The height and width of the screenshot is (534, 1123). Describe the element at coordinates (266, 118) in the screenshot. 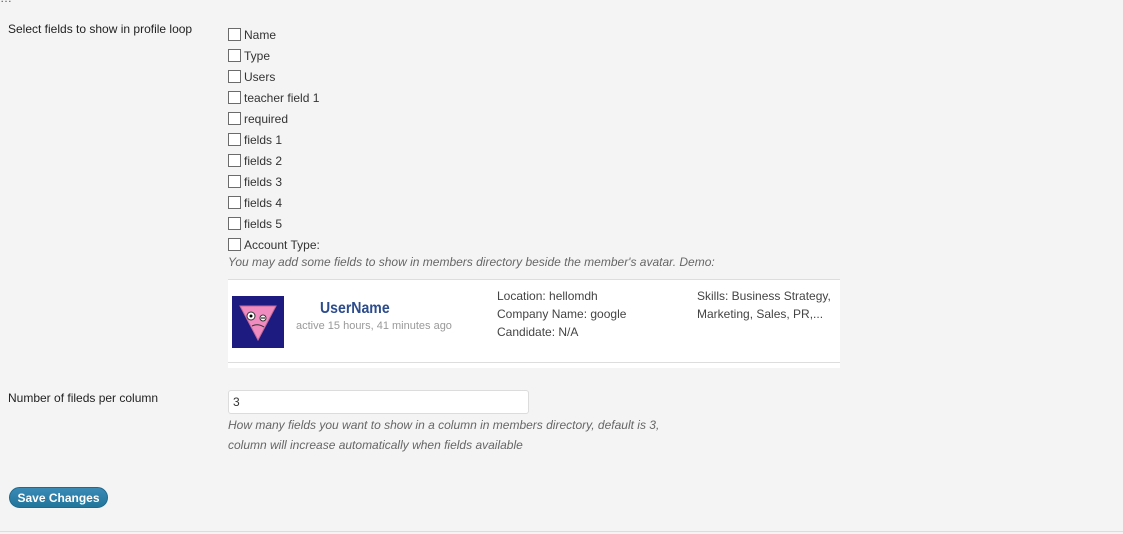

I see `checkbox-label: required` at that location.